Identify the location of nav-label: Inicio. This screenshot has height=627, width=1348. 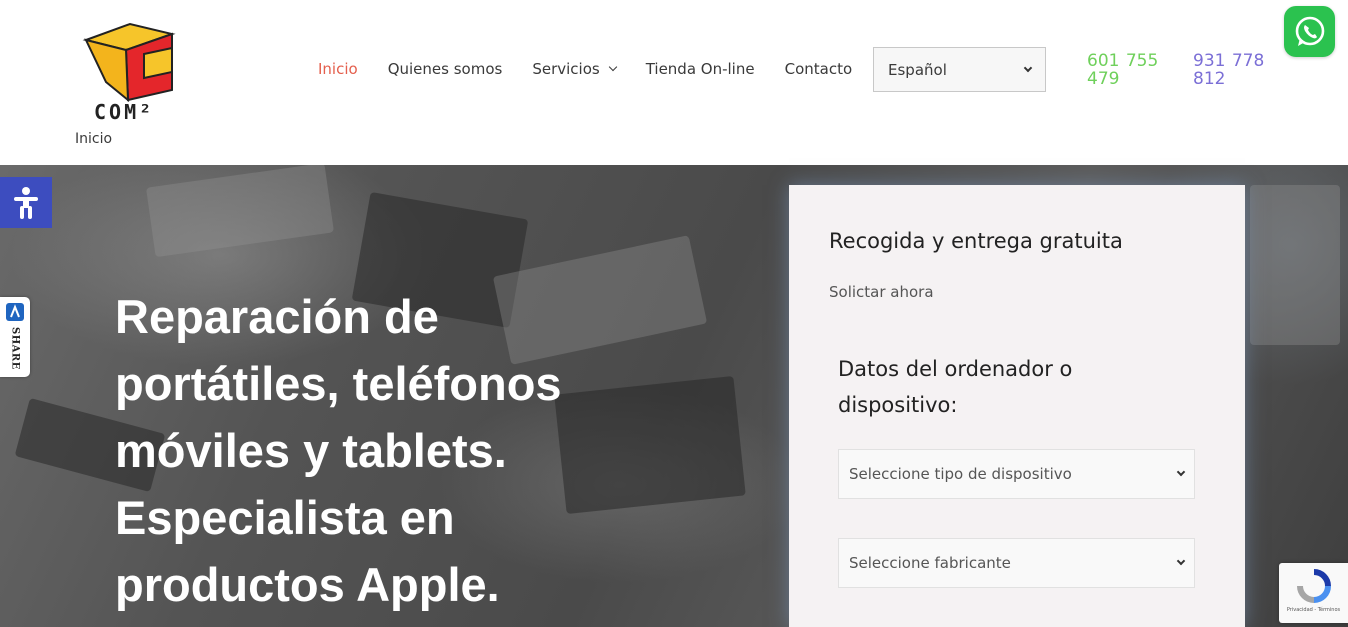
(338, 69).